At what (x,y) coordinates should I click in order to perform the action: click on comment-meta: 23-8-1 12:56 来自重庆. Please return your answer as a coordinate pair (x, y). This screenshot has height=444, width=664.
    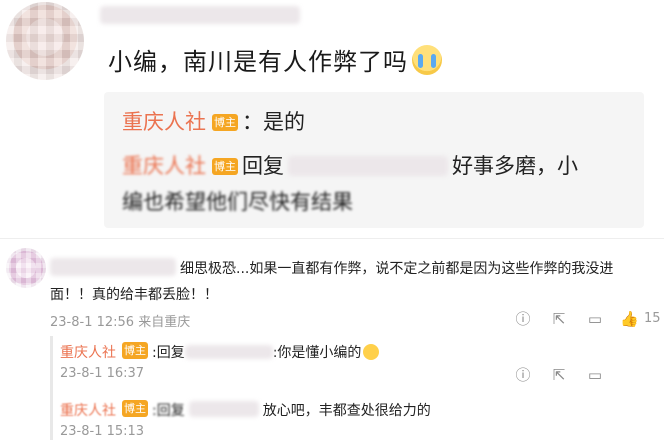
    Looking at the image, I should click on (120, 320).